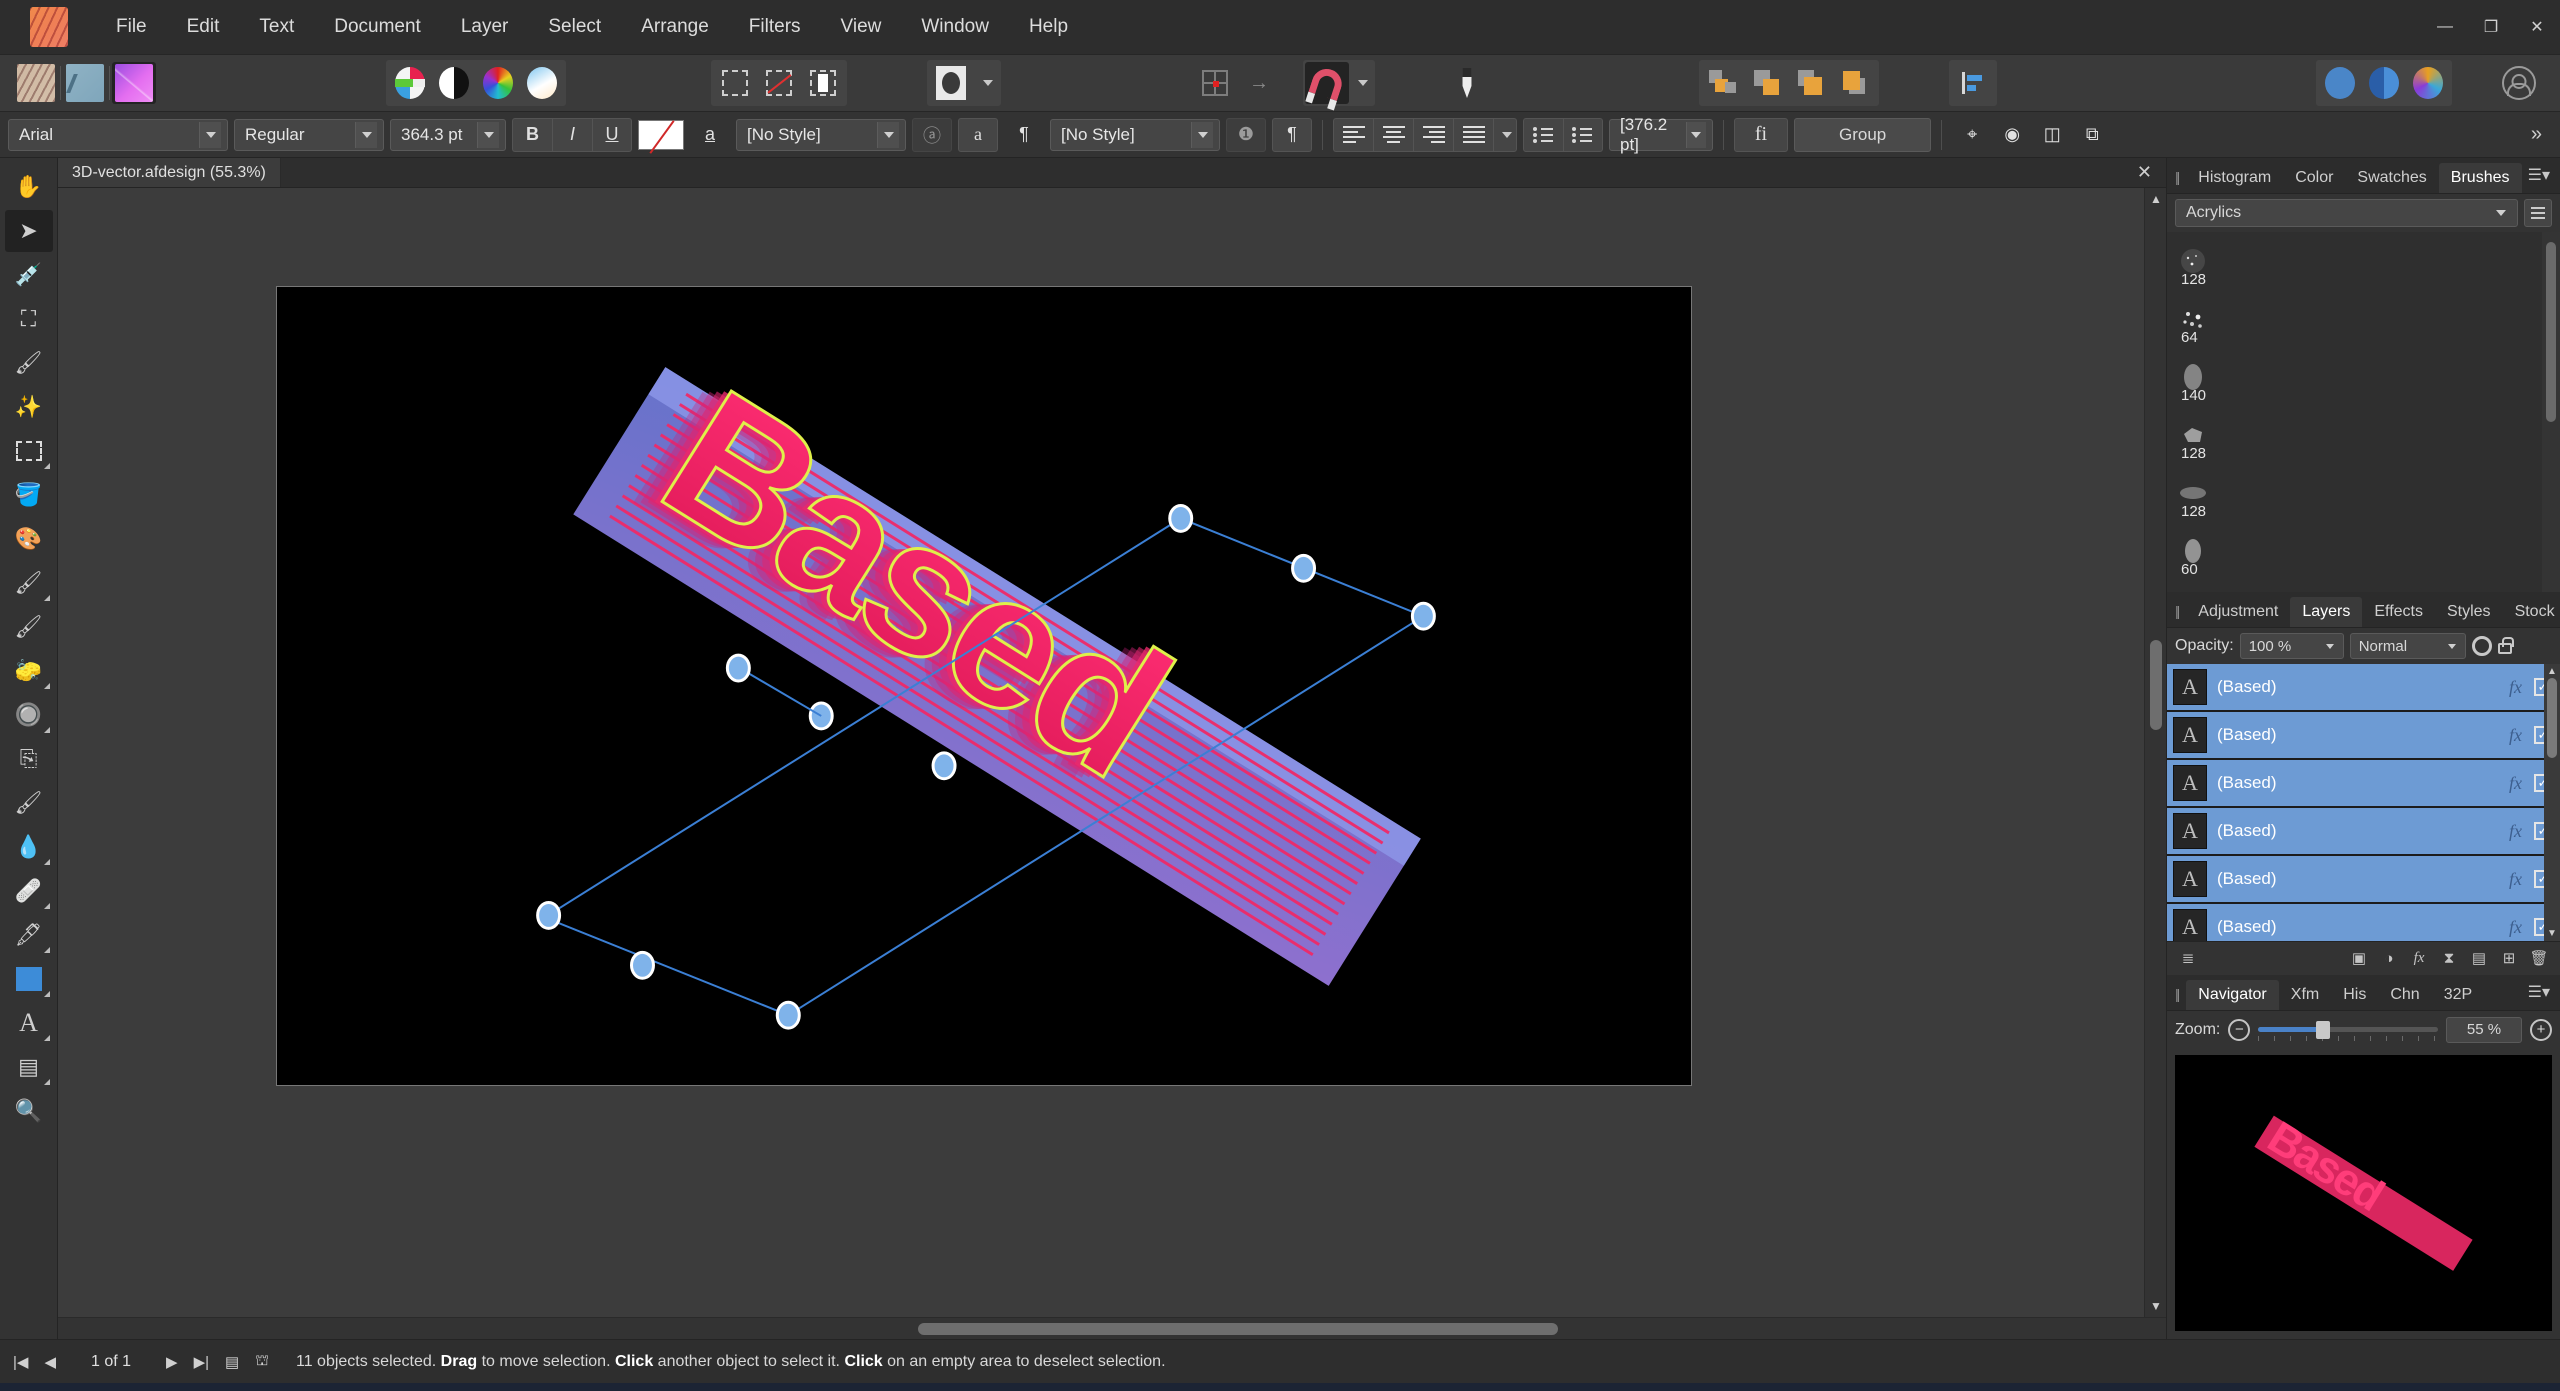 This screenshot has height=1391, width=2560. Describe the element at coordinates (201, 1362) in the screenshot. I see `last-page-icon: ▶|` at that location.